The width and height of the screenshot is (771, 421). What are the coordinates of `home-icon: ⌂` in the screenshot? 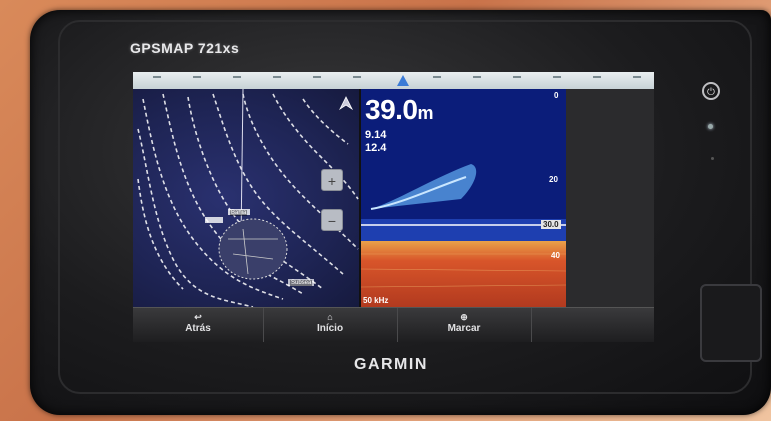 It's located at (330, 317).